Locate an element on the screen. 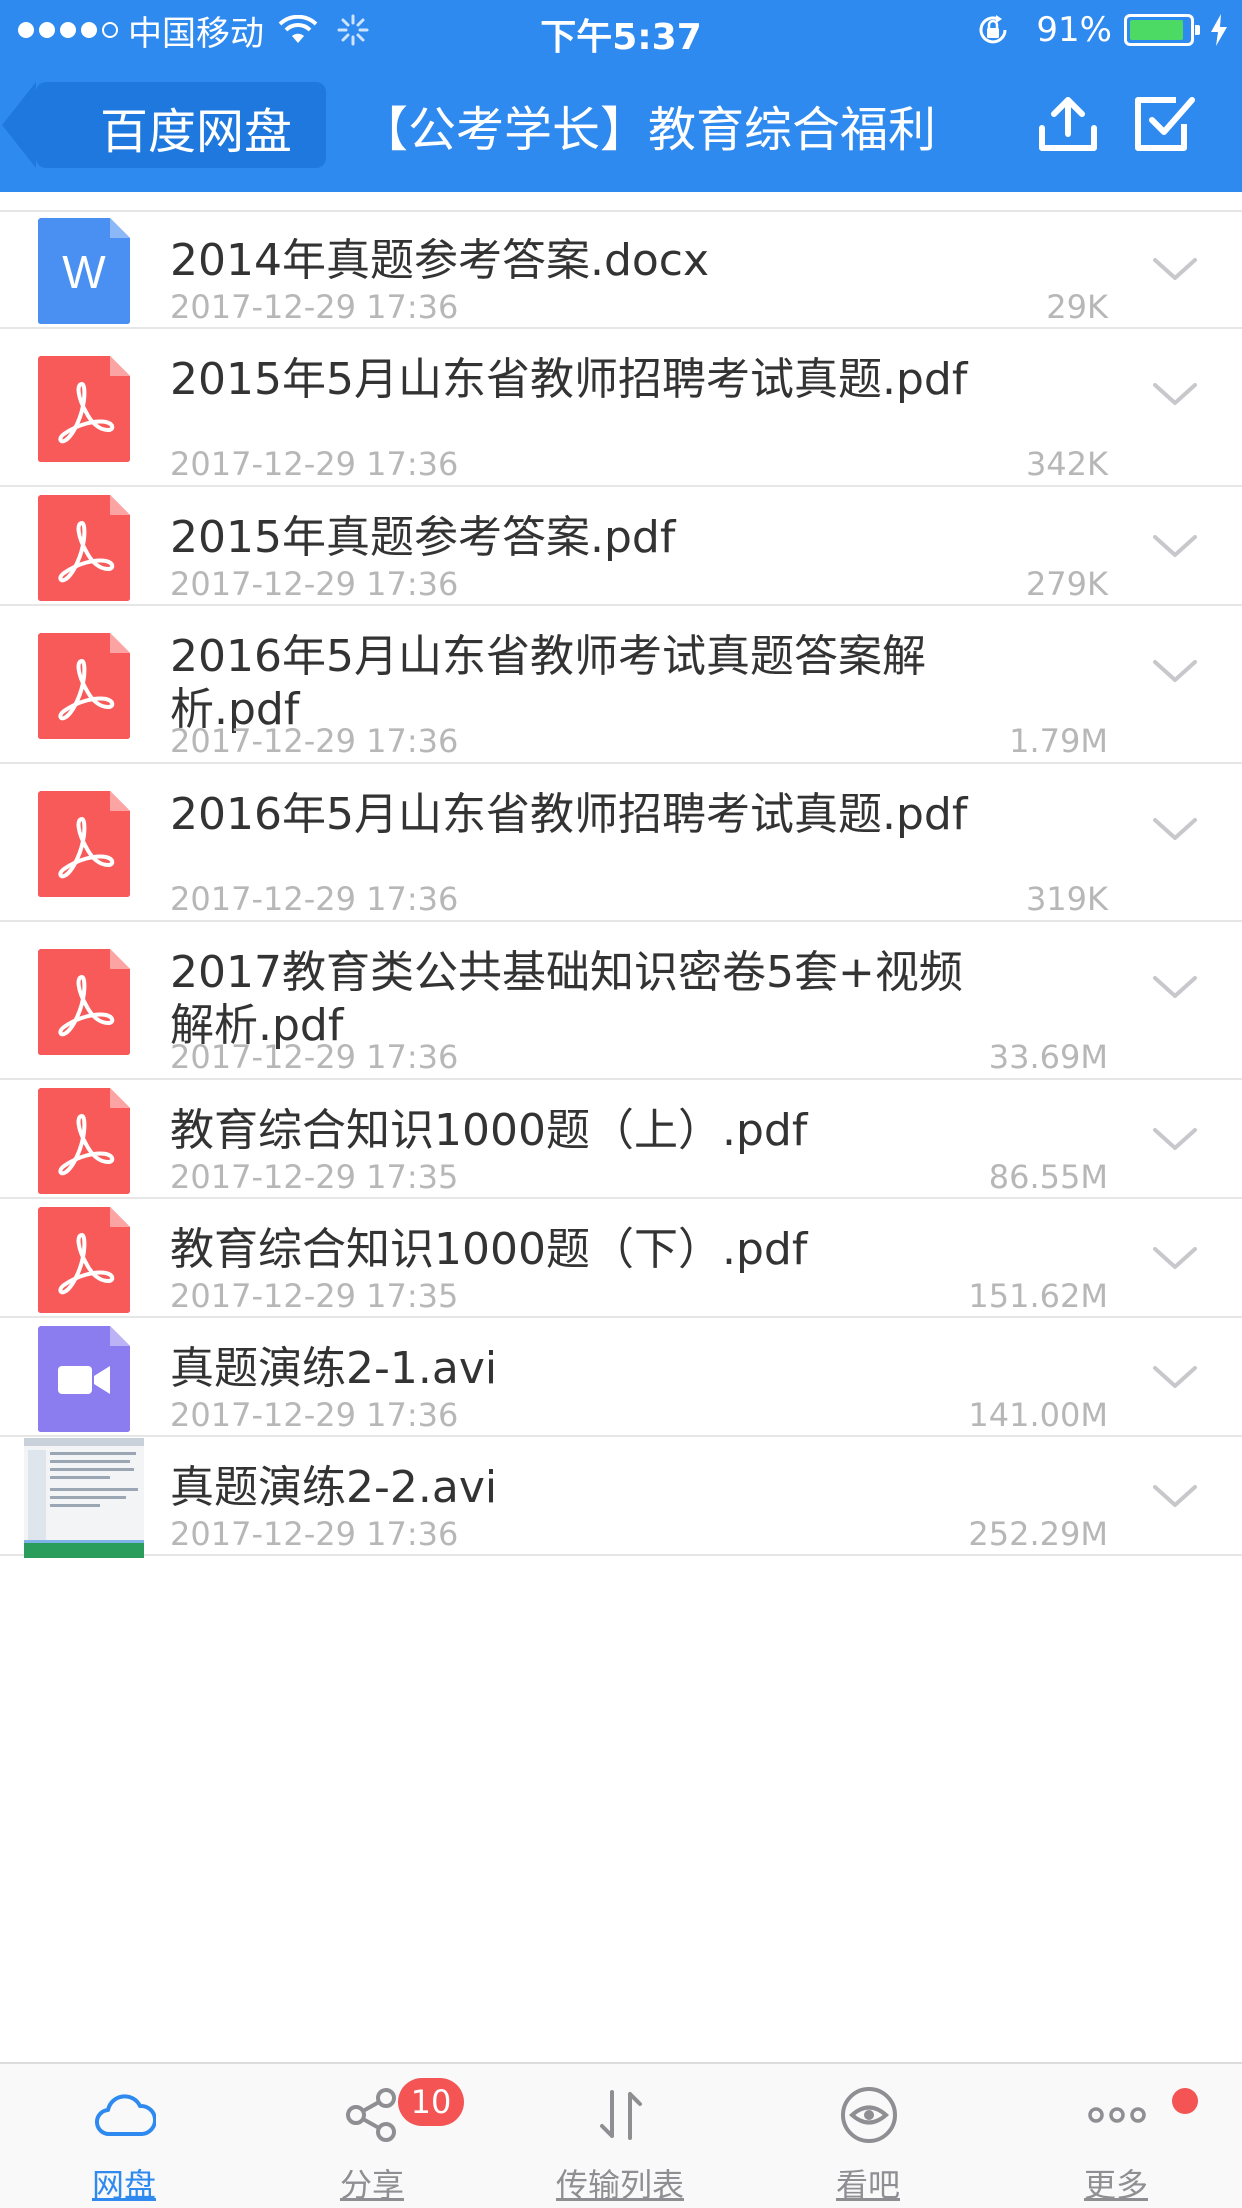  back-button-label: 百度网盘 is located at coordinates (196, 132).